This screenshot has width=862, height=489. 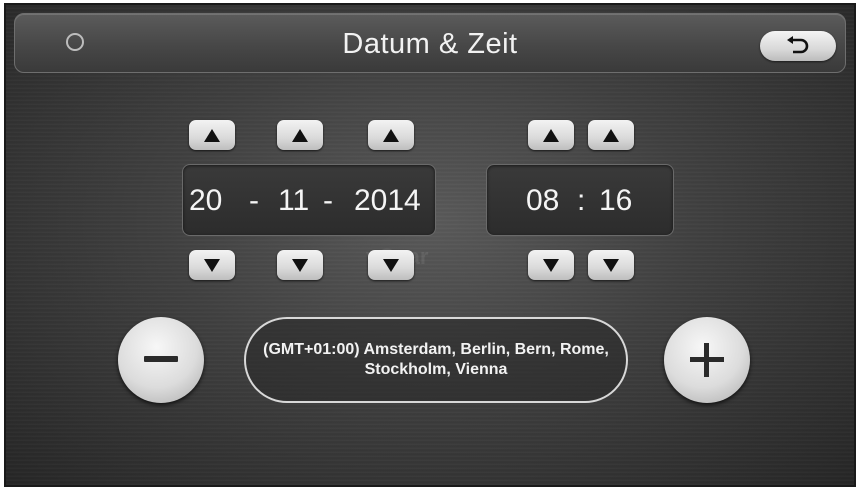 I want to click on title-bar: Datum & Zeit, so click(x=430, y=43).